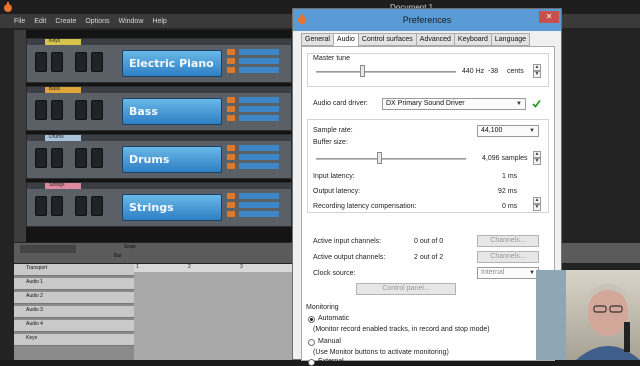 The width and height of the screenshot is (640, 366). Describe the element at coordinates (40, 21) in the screenshot. I see `menu-edit: Edit` at that location.